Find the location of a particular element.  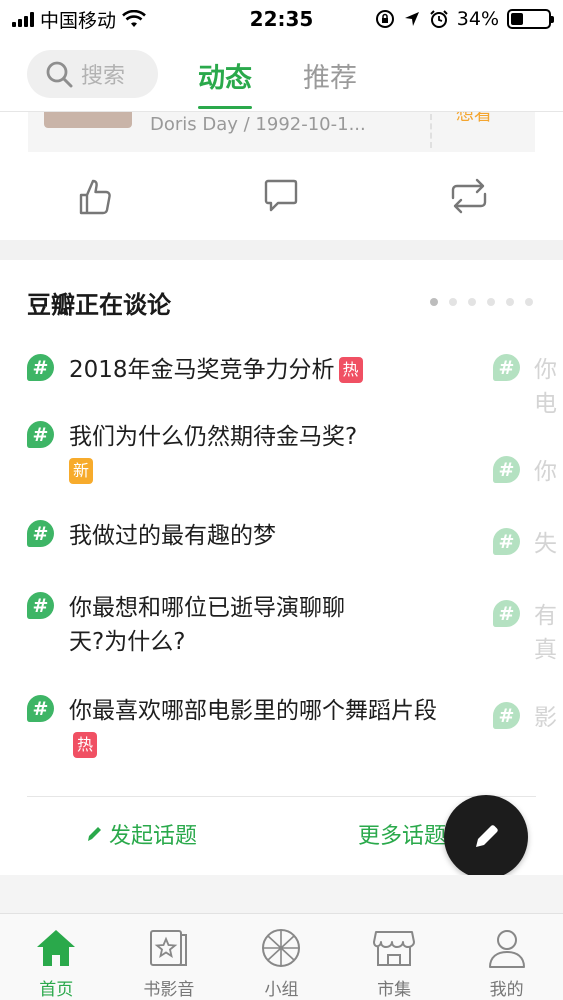

start-topic-link: 发起话题 is located at coordinates (141, 834).